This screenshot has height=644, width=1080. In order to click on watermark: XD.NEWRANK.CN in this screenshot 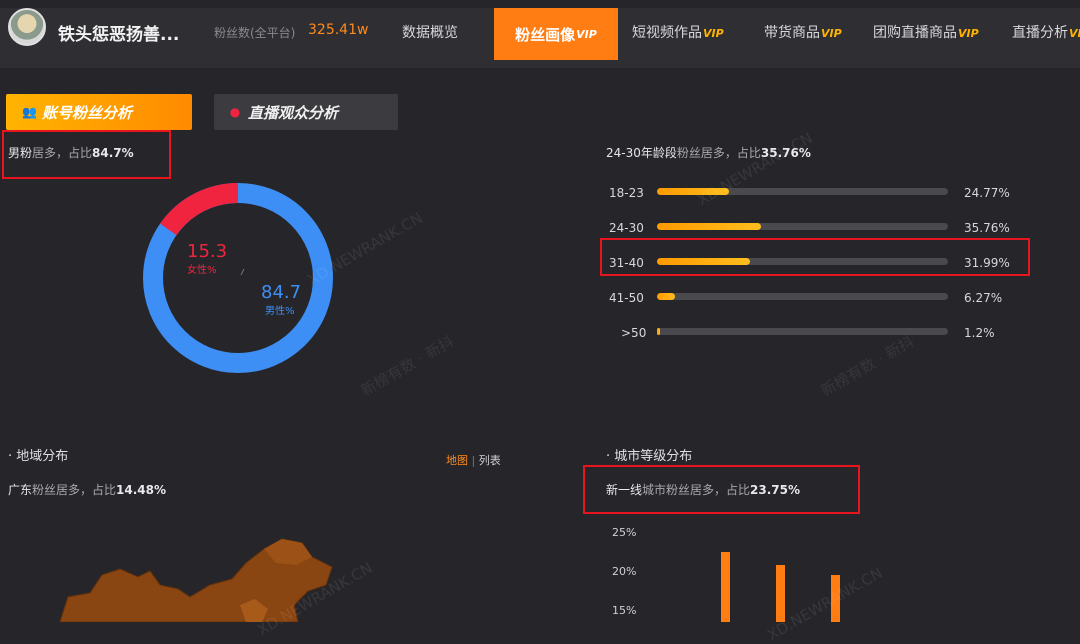, I will do `click(755, 169)`.